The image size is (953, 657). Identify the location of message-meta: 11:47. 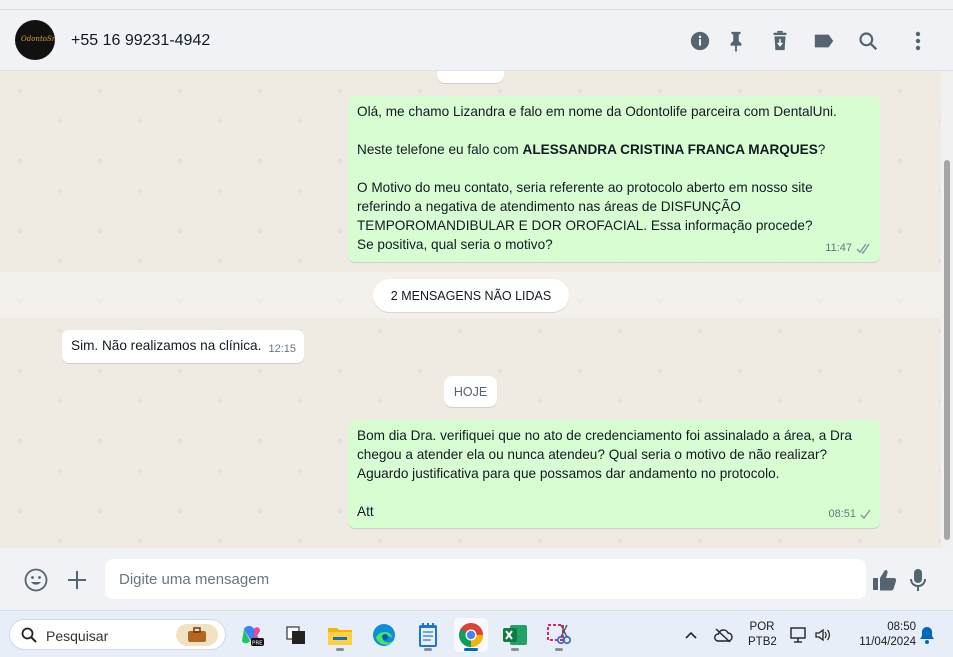
(848, 248).